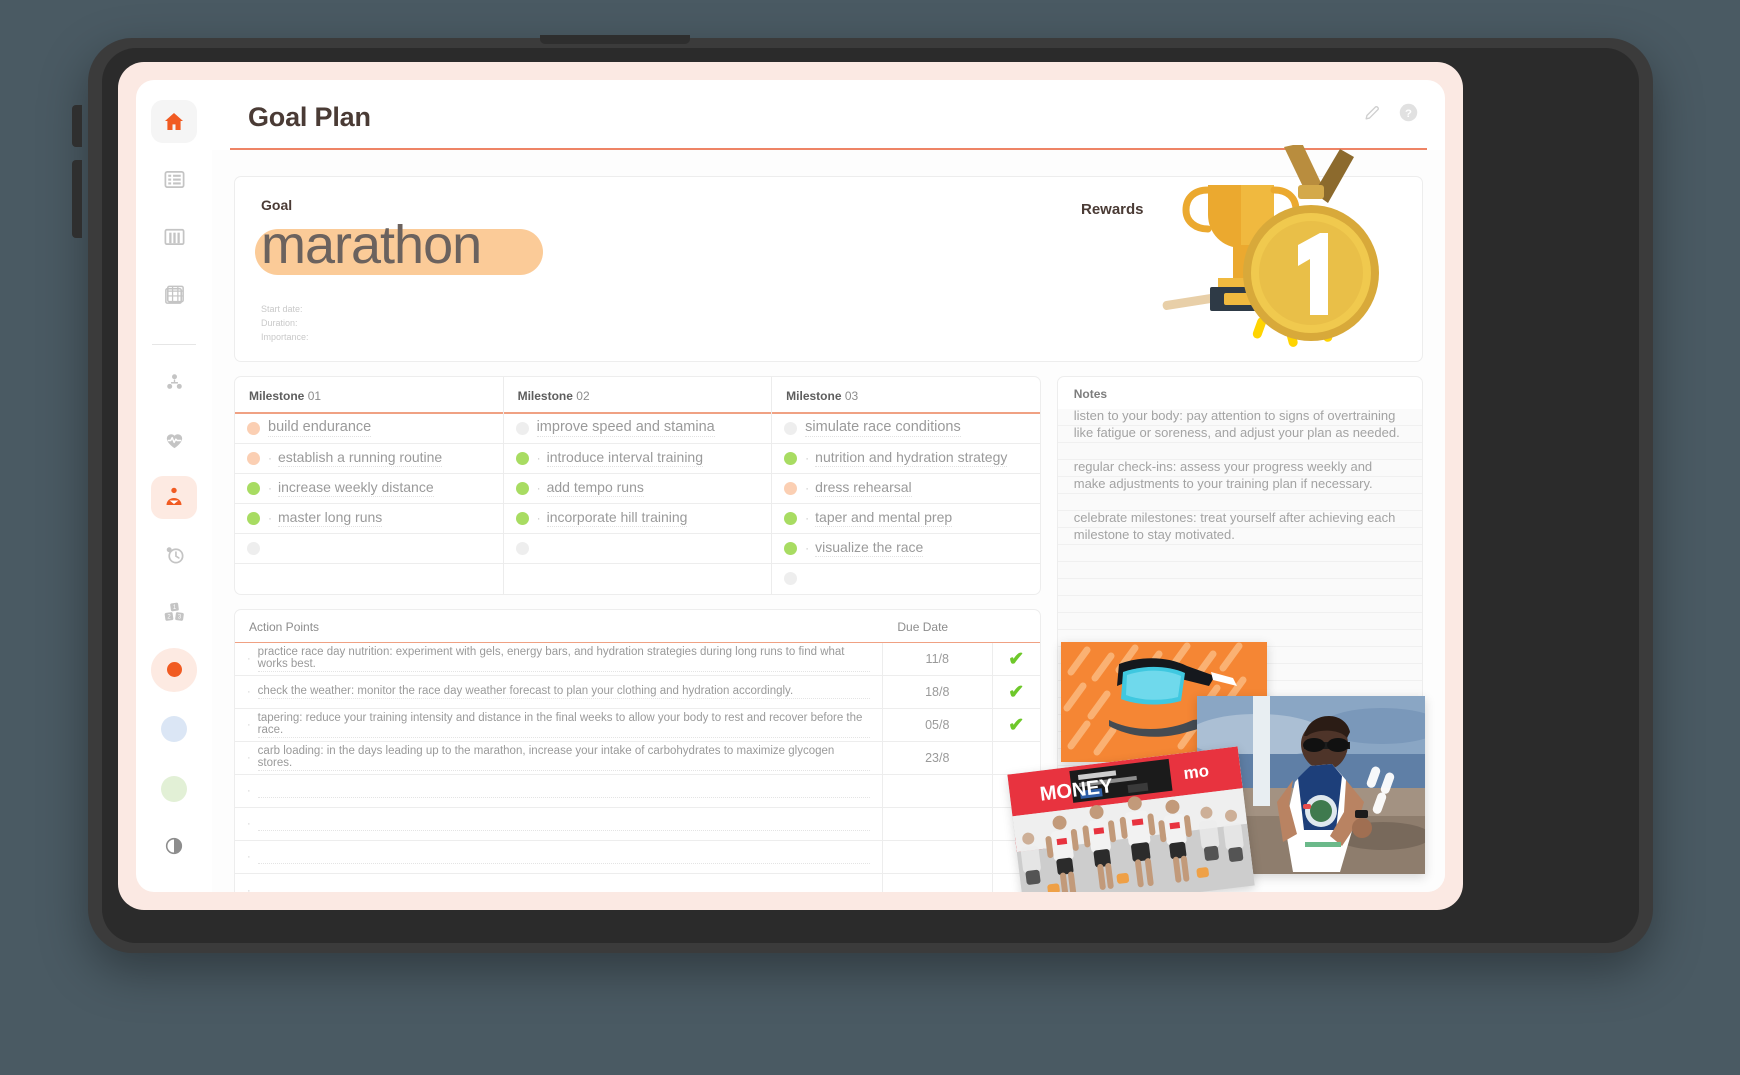  Describe the element at coordinates (369, 459) in the screenshot. I see `milestone-row: · establish a running routine` at that location.